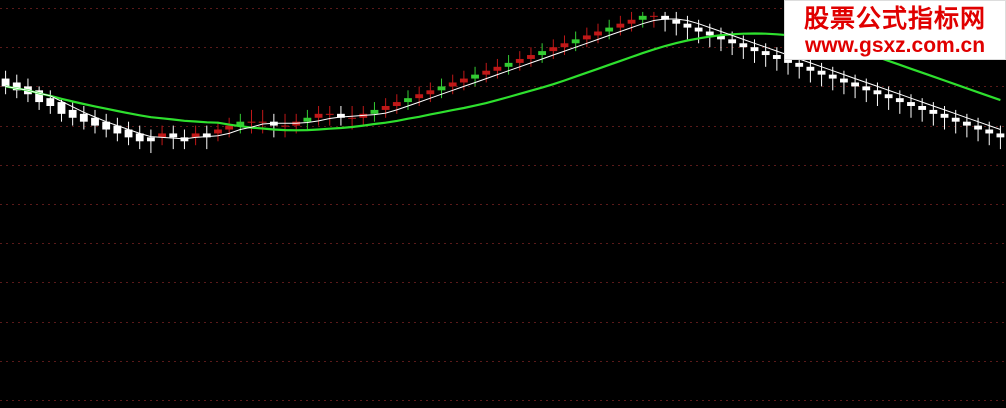 The image size is (1006, 408). Describe the element at coordinates (895, 45) in the screenshot. I see `watermark-url: www.gsxz.com.cn` at that location.